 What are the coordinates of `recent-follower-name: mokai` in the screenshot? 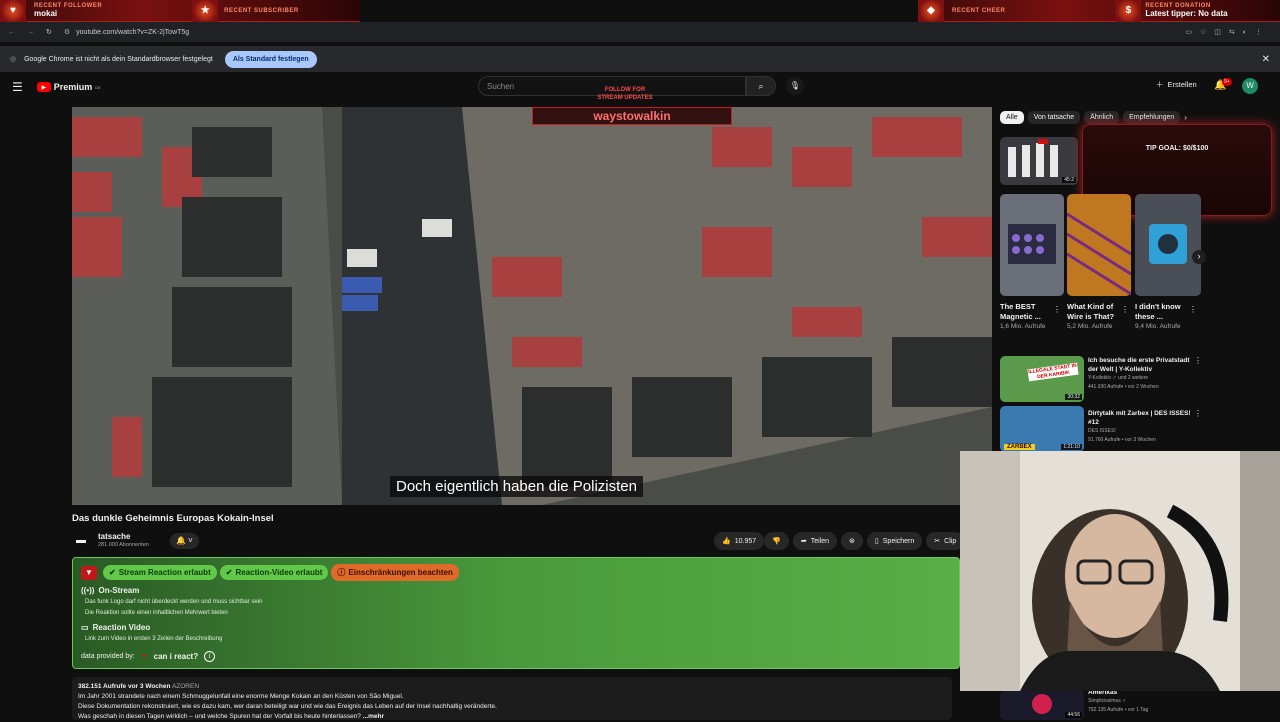 It's located at (46, 13).